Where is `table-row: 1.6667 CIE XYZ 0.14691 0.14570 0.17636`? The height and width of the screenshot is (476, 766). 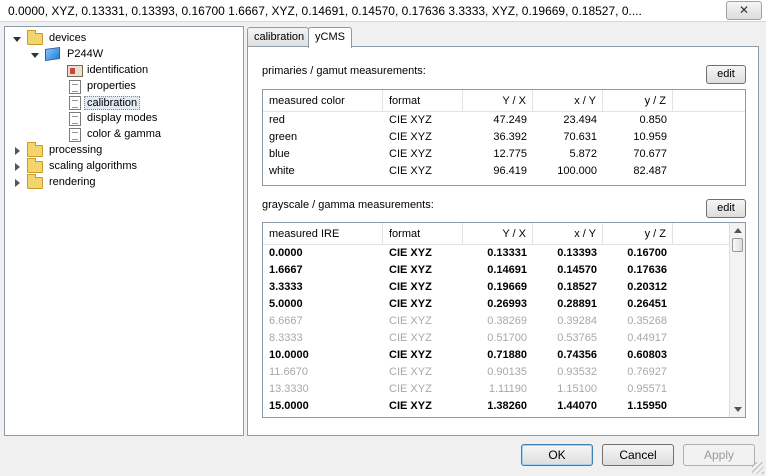 table-row: 1.6667 CIE XYZ 0.14691 0.14570 0.17636 is located at coordinates (504, 270).